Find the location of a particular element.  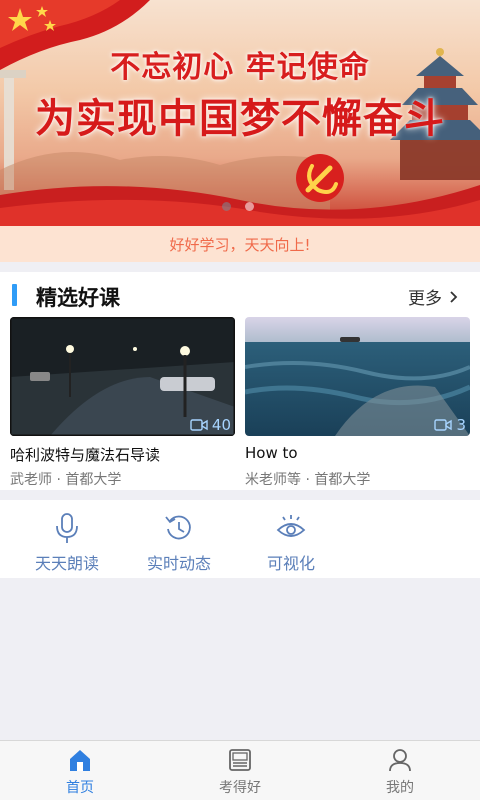

notice-bar: 好好学习，天天向上! is located at coordinates (240, 244).